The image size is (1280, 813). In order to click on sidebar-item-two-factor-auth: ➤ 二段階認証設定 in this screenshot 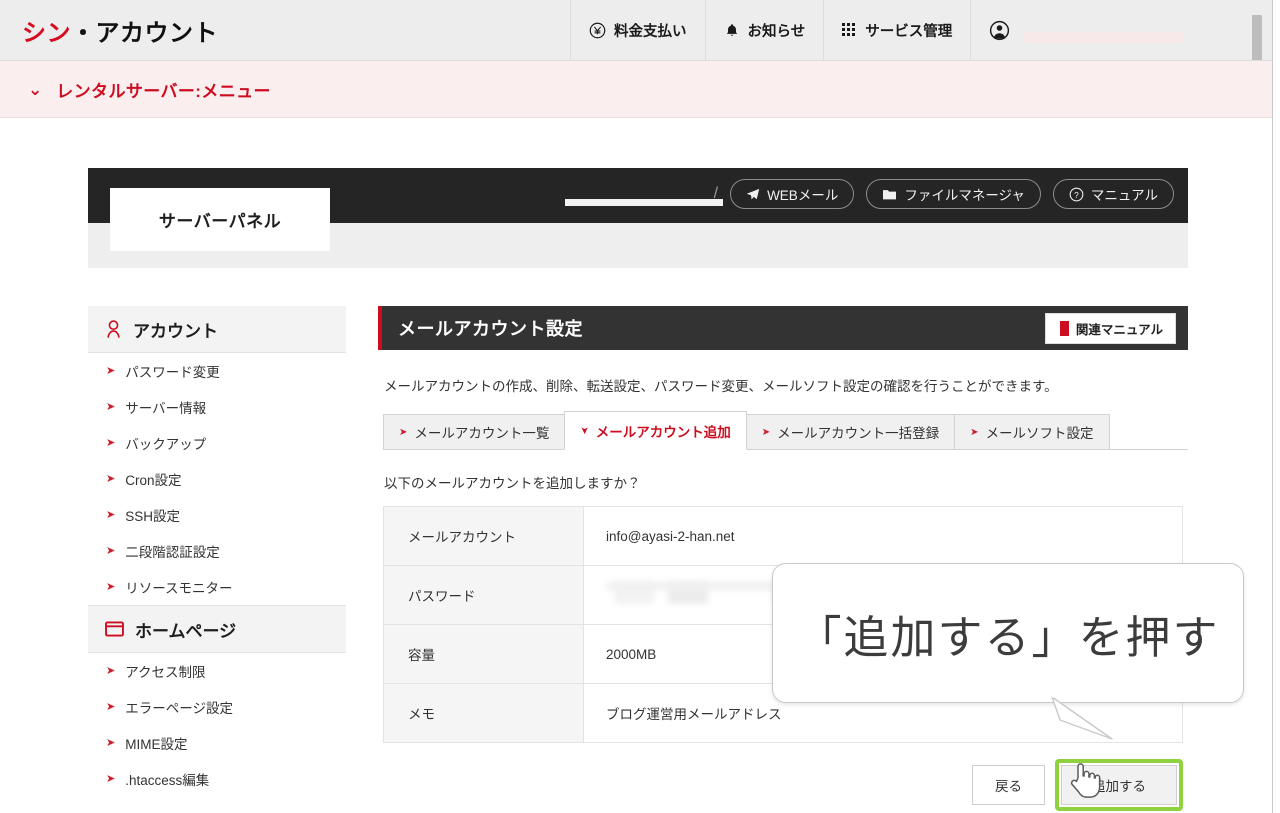, I will do `click(217, 551)`.